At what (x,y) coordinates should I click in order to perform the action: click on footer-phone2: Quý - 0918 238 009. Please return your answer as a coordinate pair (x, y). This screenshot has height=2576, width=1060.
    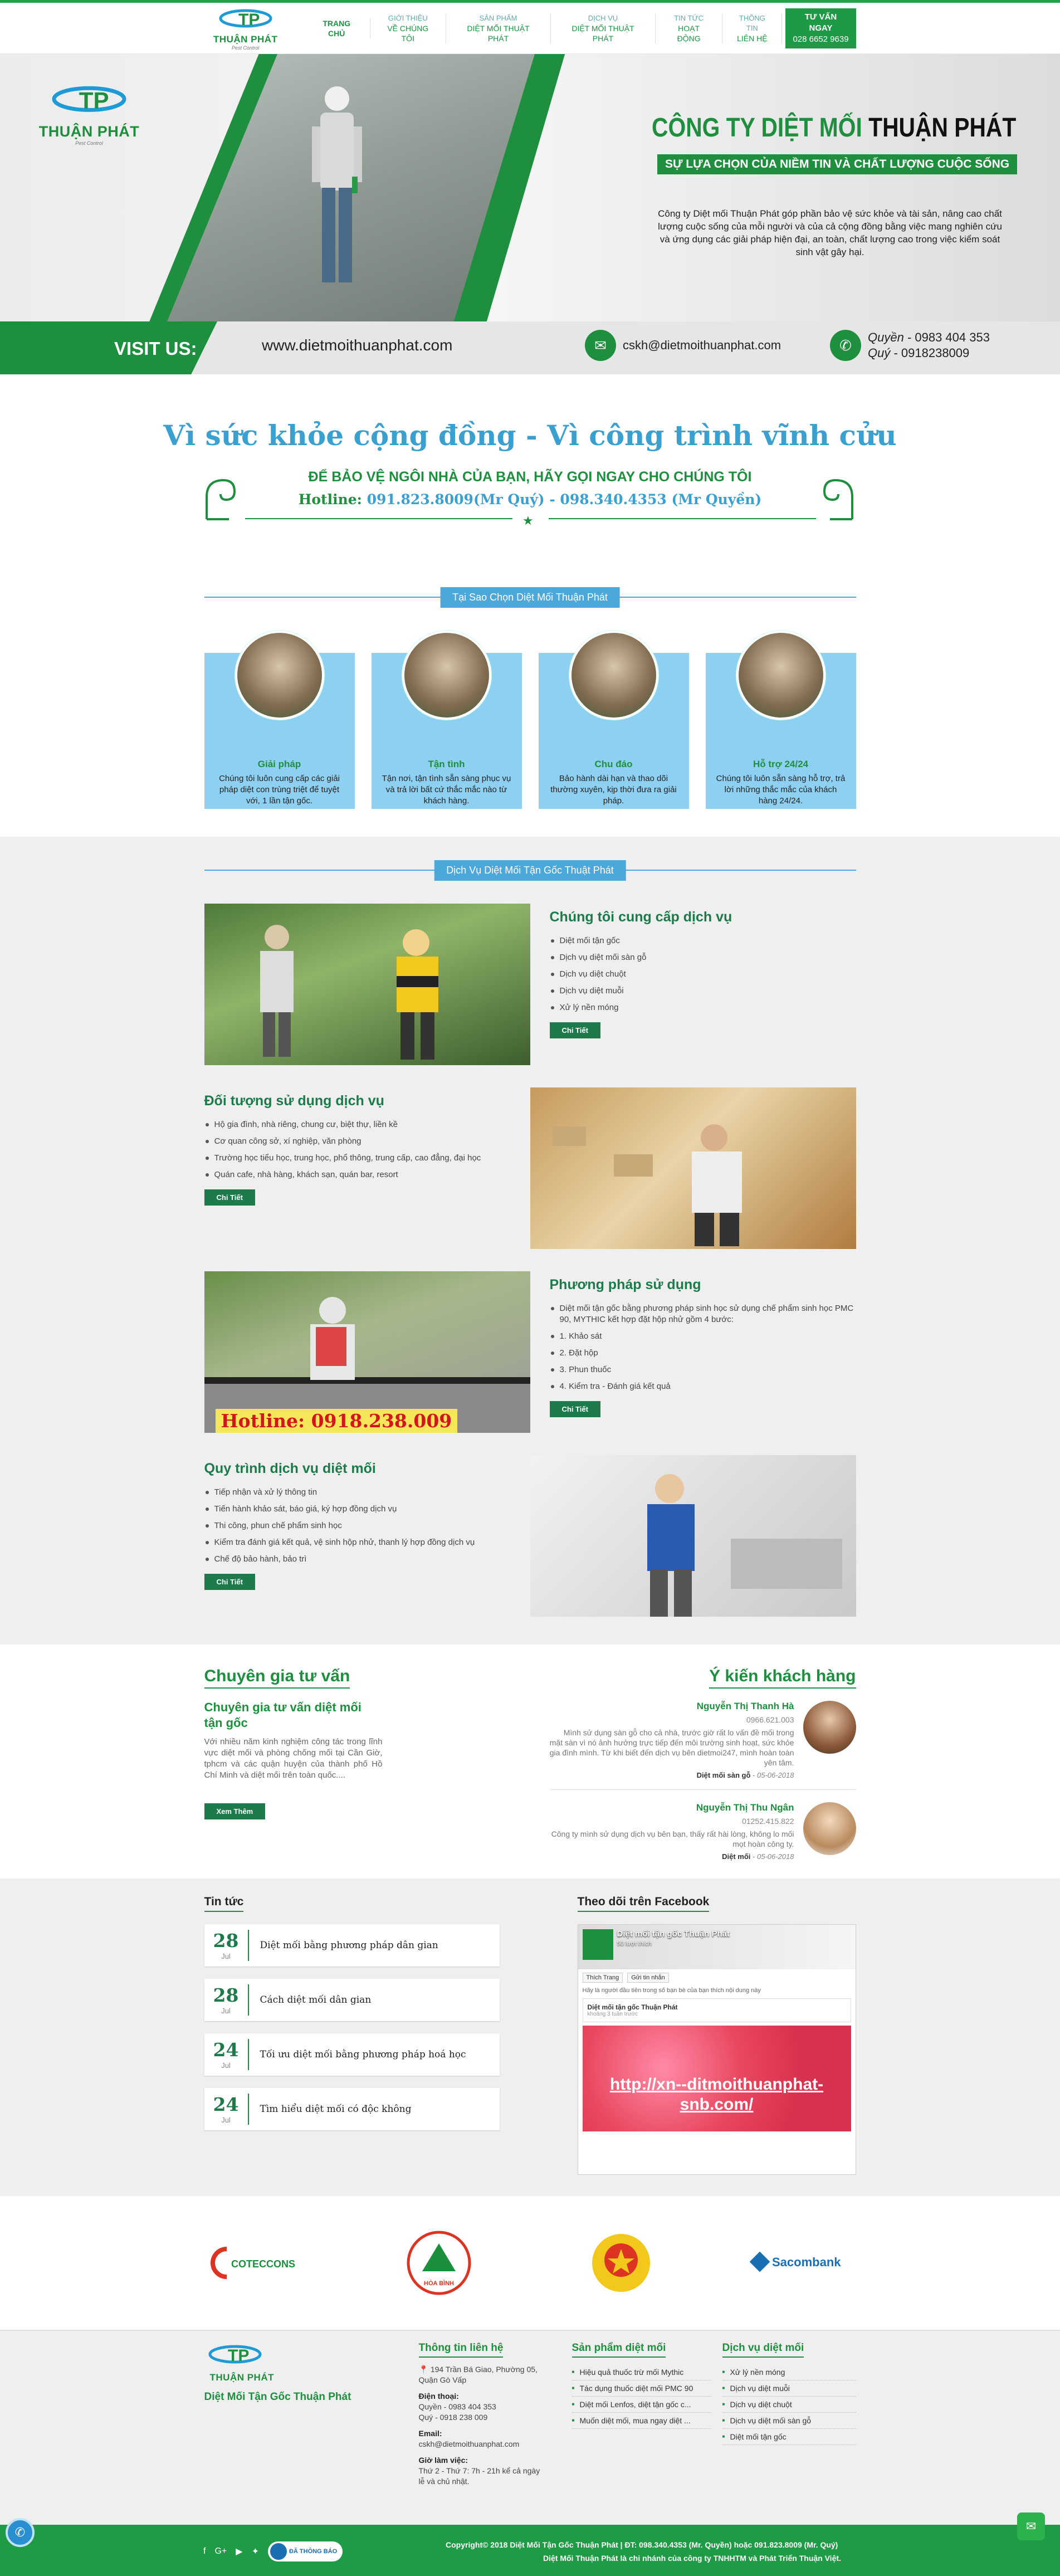
    Looking at the image, I should click on (483, 2417).